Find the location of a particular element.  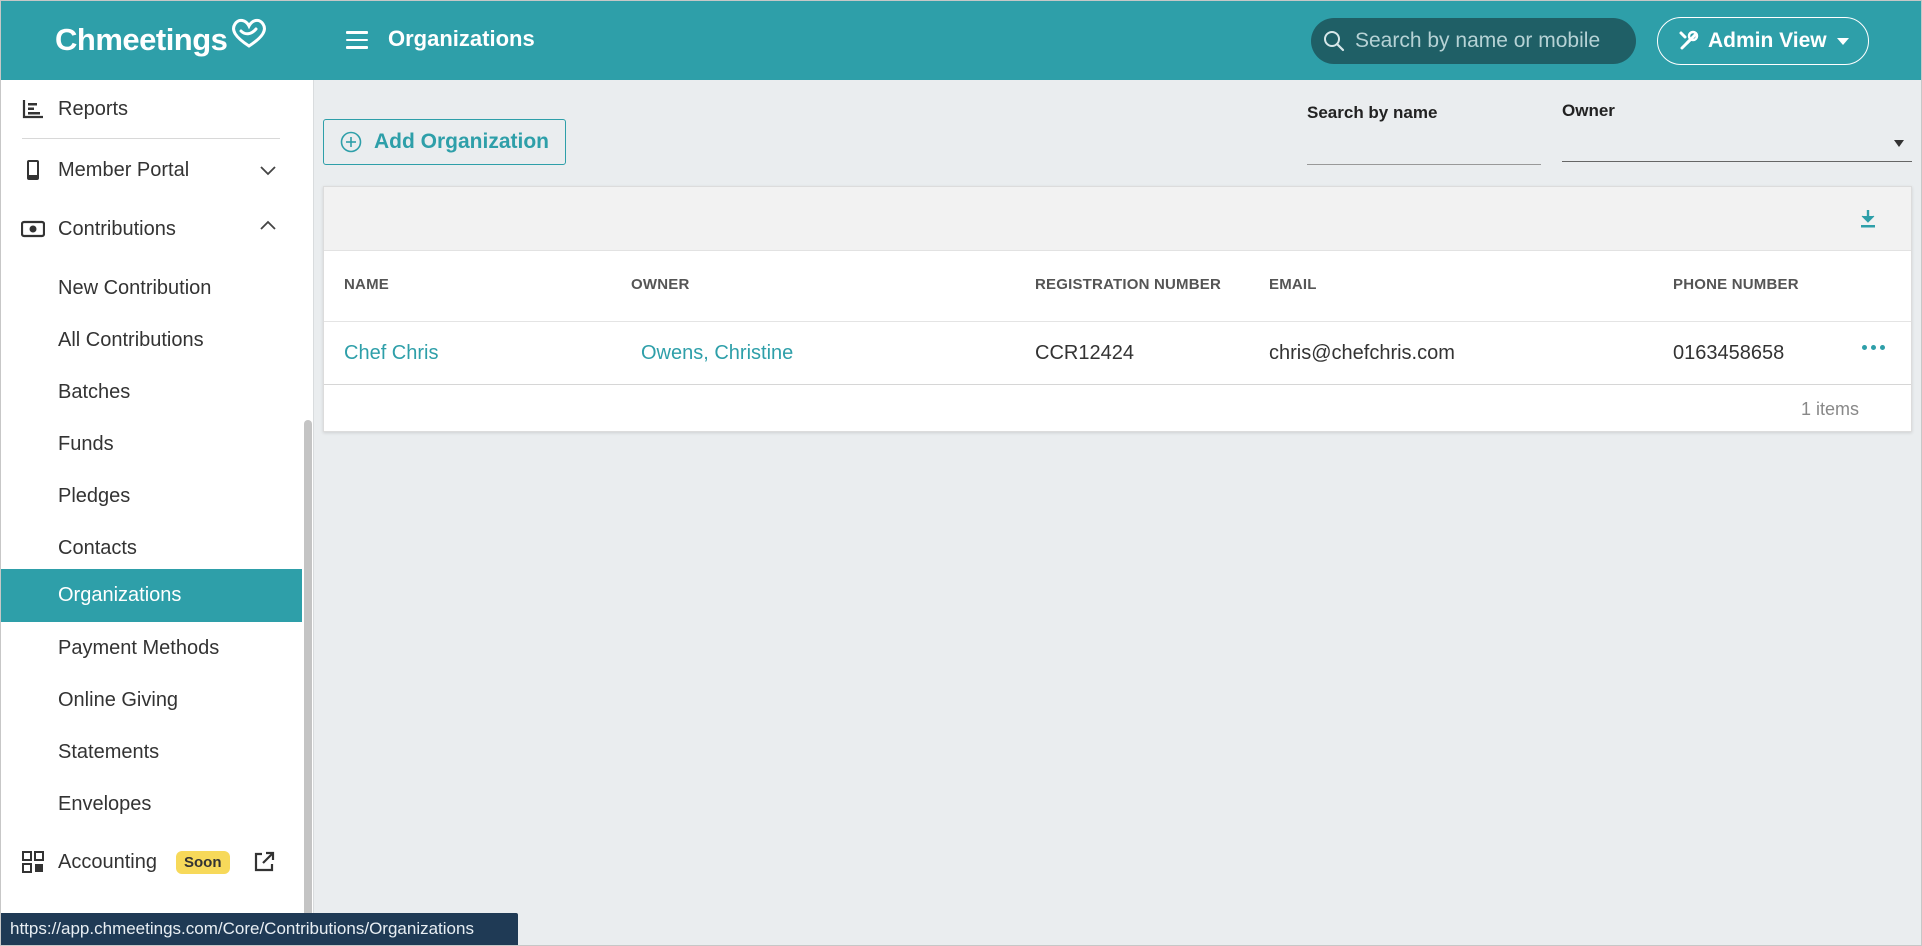

header-divider is located at coordinates (1117, 321).